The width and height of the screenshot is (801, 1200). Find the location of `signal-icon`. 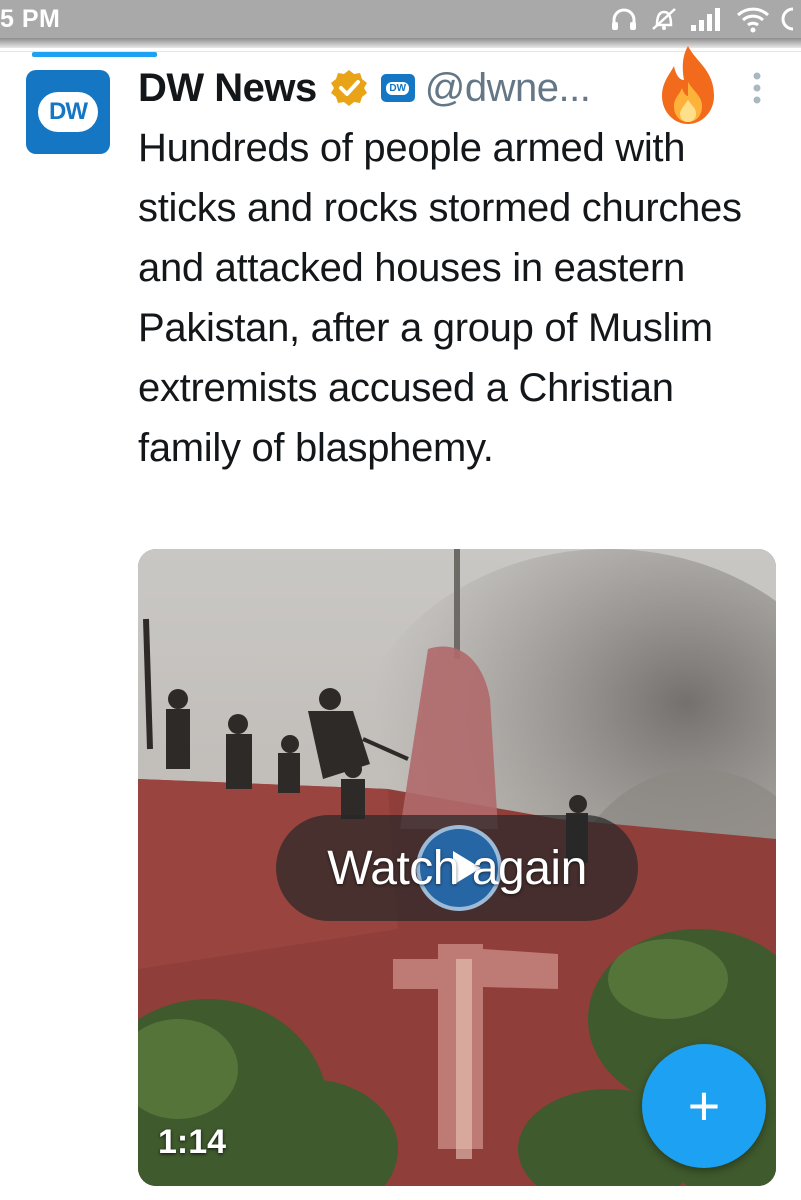

signal-icon is located at coordinates (705, 19).